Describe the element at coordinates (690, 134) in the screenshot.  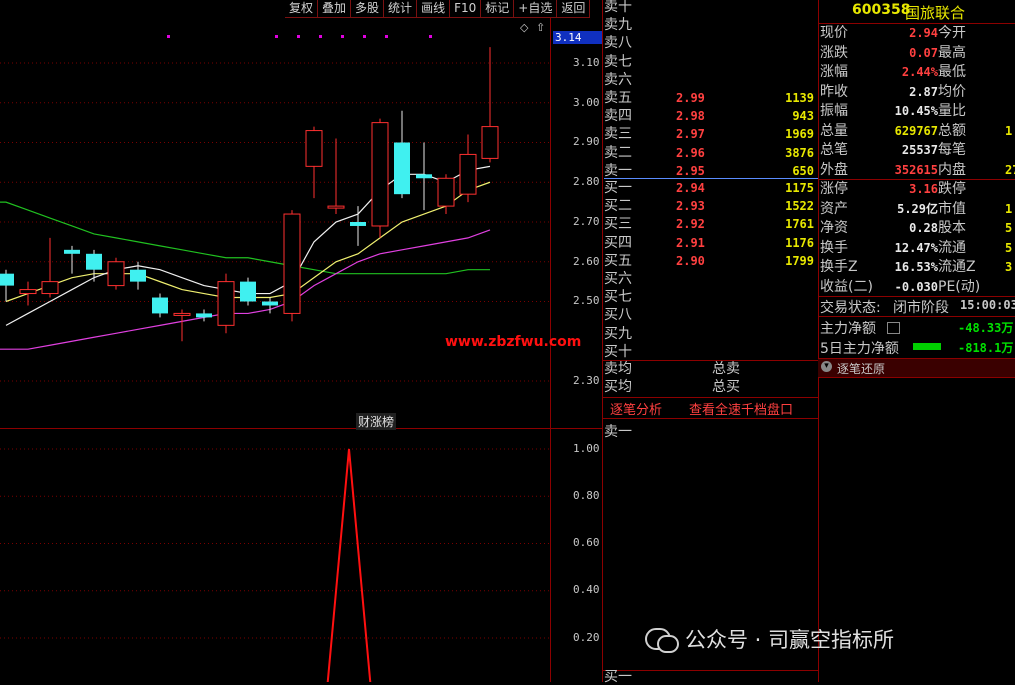
I see `ask-price: 2.97` at that location.